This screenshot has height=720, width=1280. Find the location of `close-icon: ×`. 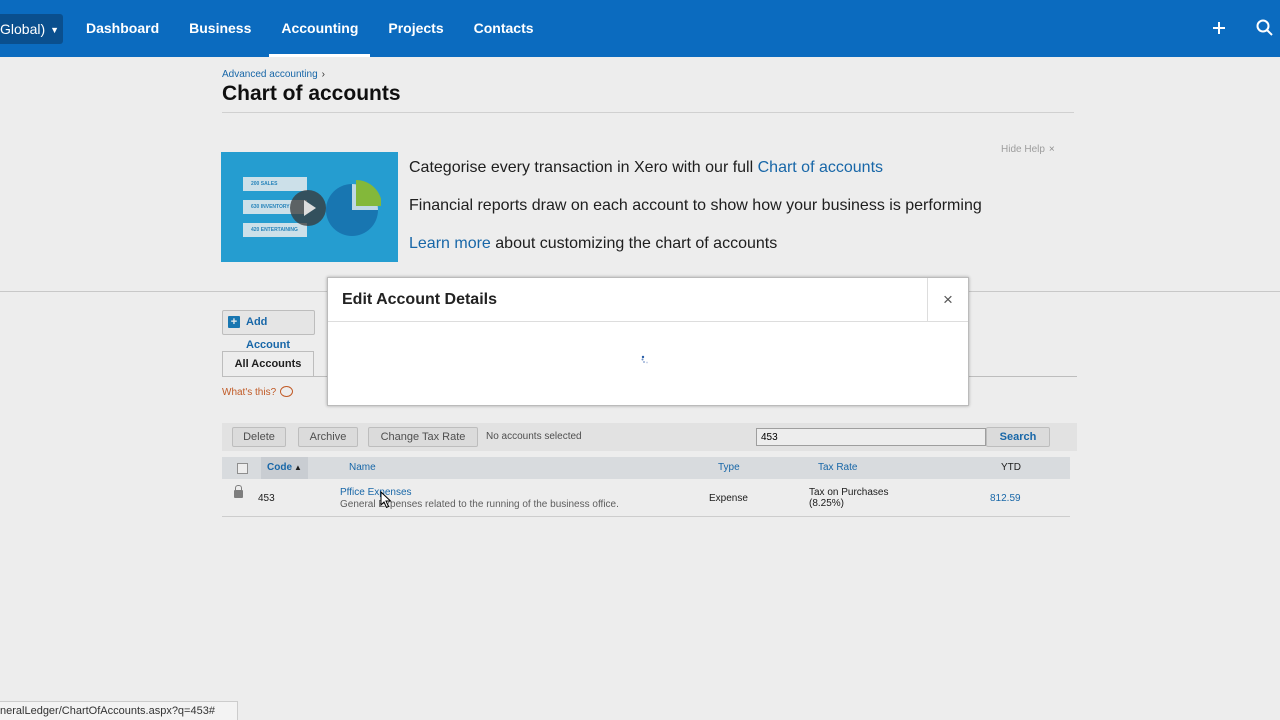

close-icon: × is located at coordinates (947, 299).